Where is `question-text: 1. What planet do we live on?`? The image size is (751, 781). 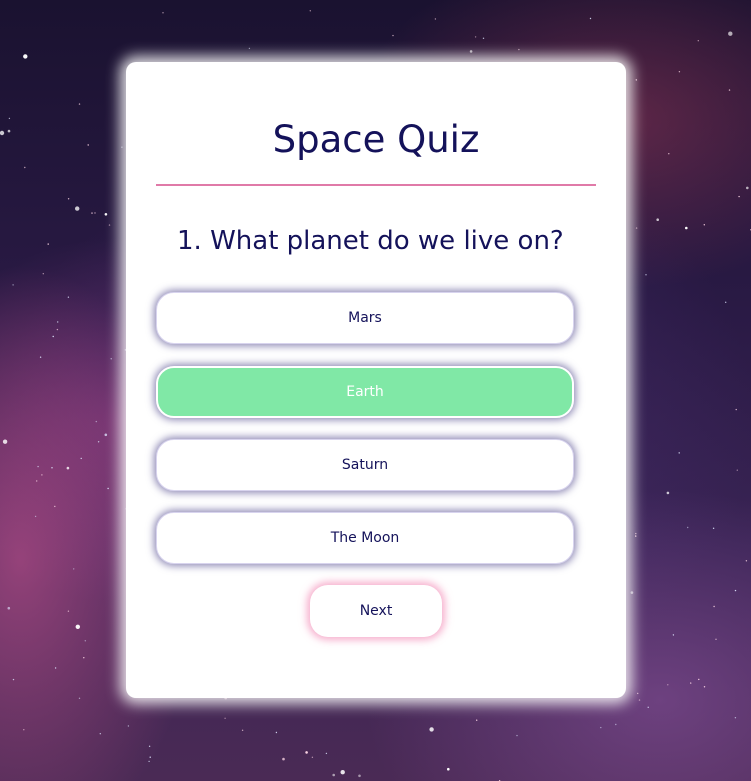
question-text: 1. What planet do we live on? is located at coordinates (370, 241).